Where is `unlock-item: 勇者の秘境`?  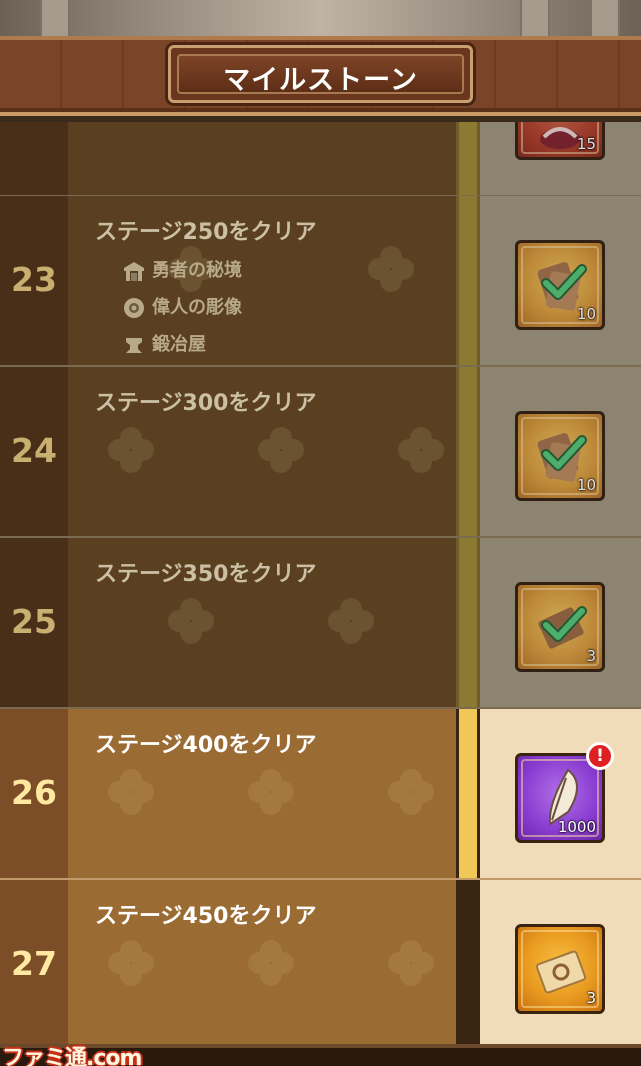
unlock-item: 勇者の秘境 is located at coordinates (182, 269).